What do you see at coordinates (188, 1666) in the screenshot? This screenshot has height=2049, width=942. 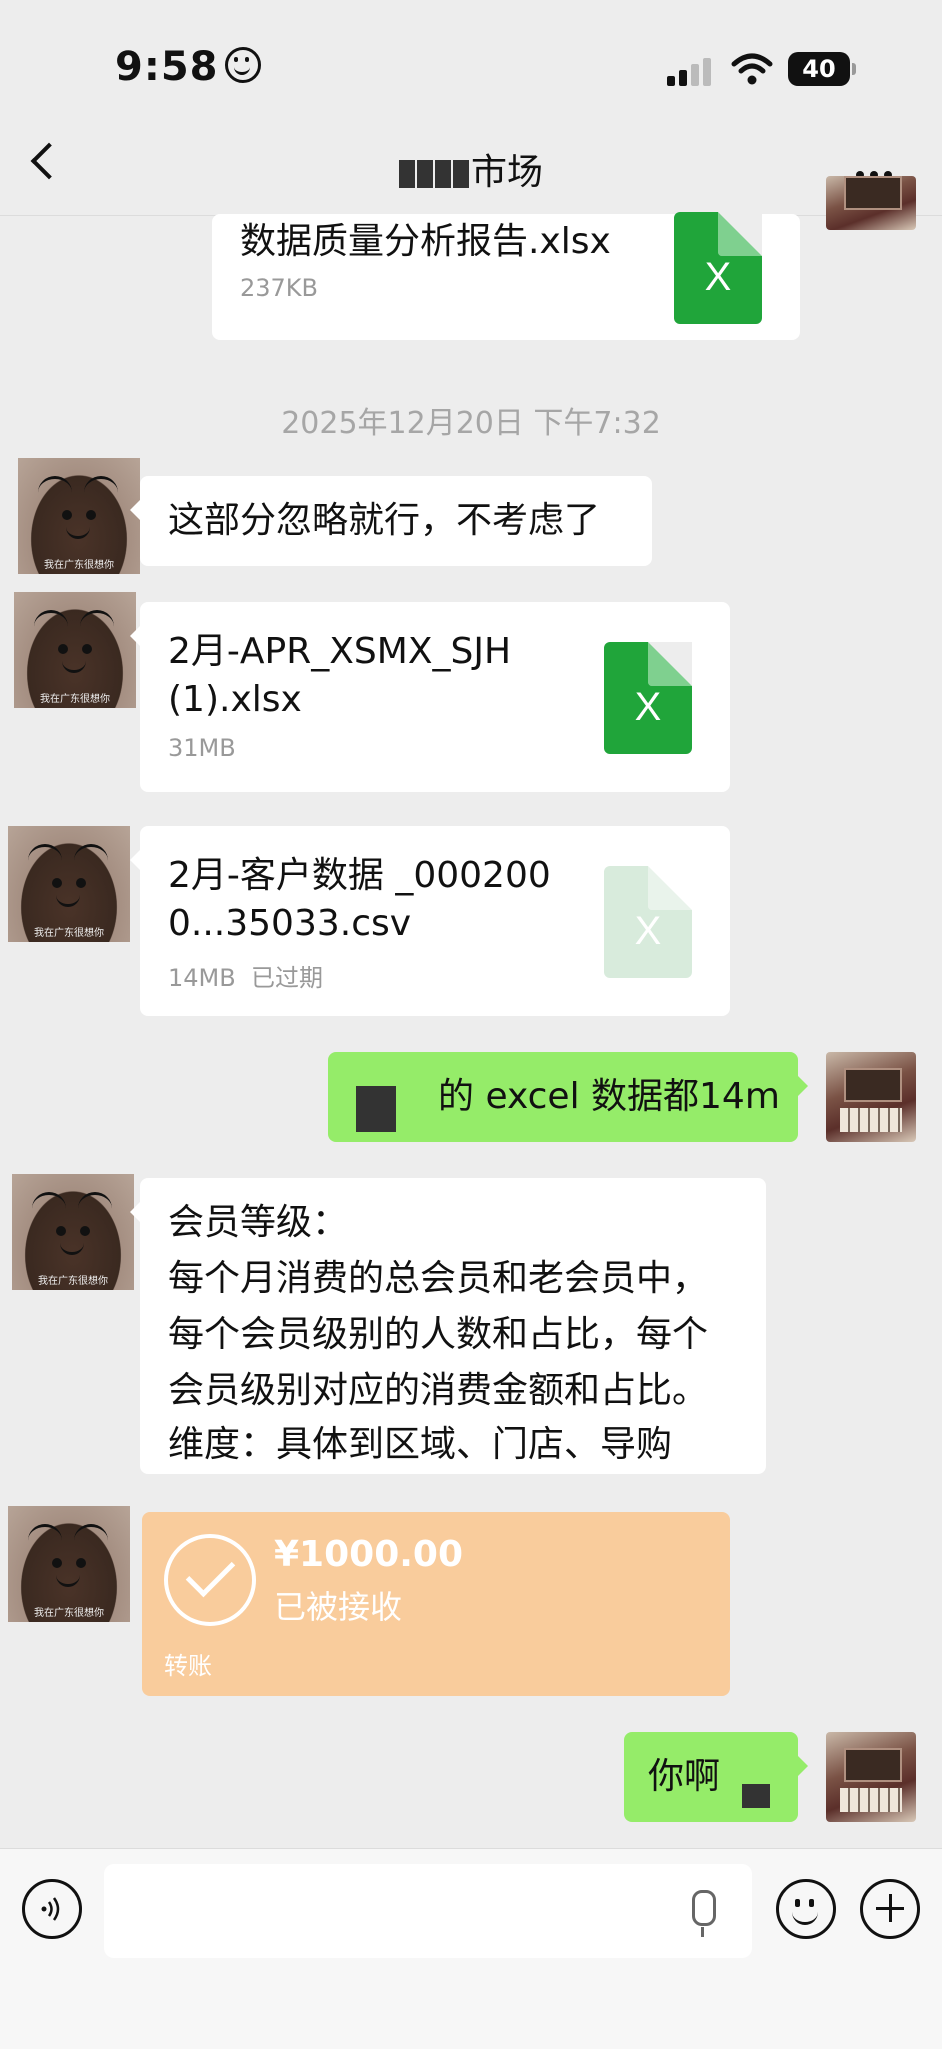 I see `transfer-label: 转账` at bounding box center [188, 1666].